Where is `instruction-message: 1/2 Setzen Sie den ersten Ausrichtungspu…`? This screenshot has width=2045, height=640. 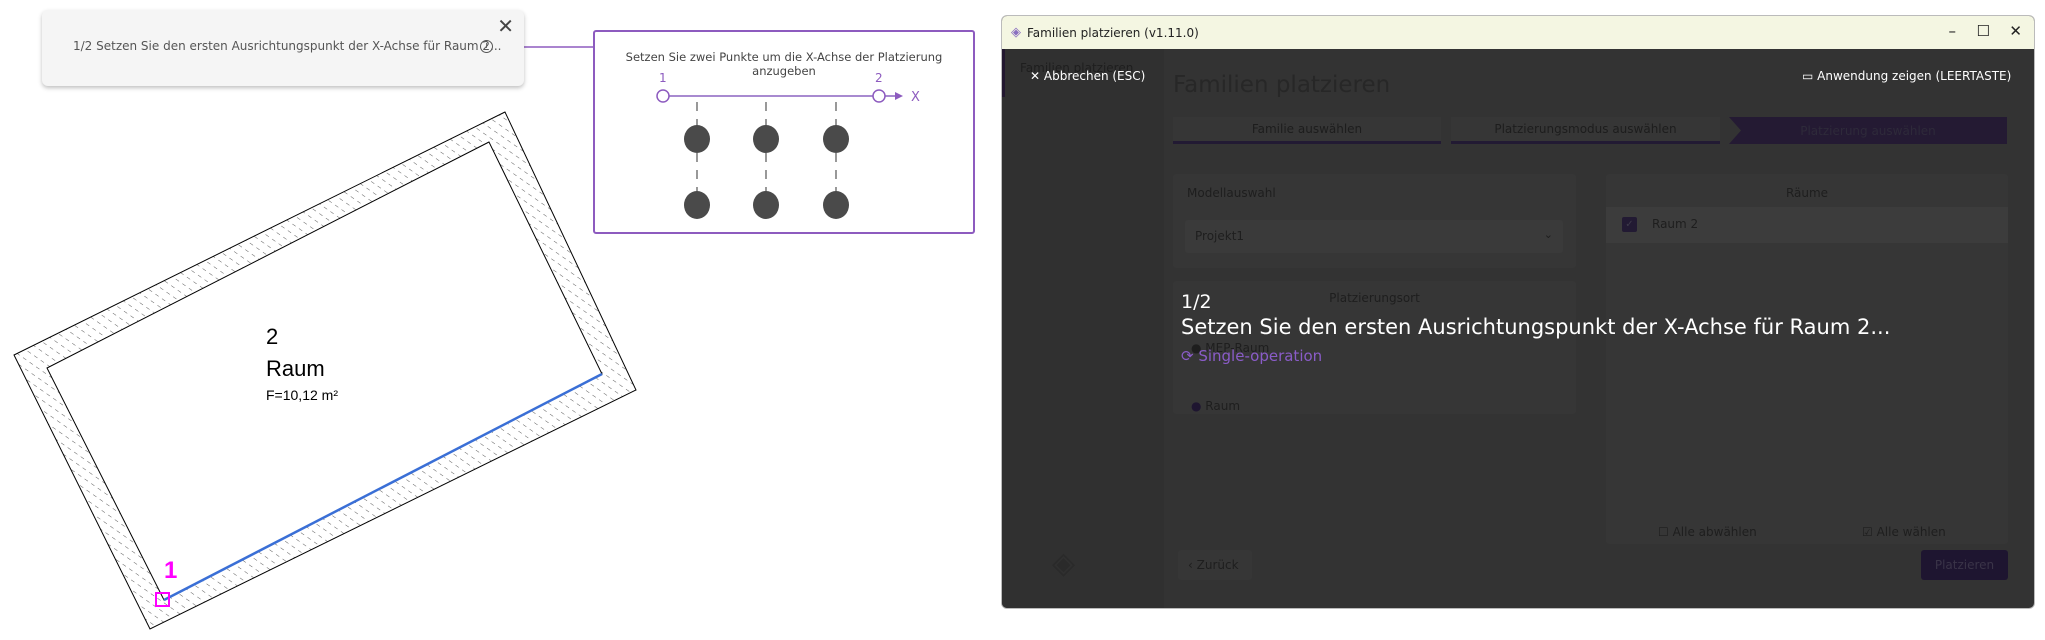 instruction-message: 1/2 Setzen Sie den ersten Ausrichtungspu… is located at coordinates (287, 46).